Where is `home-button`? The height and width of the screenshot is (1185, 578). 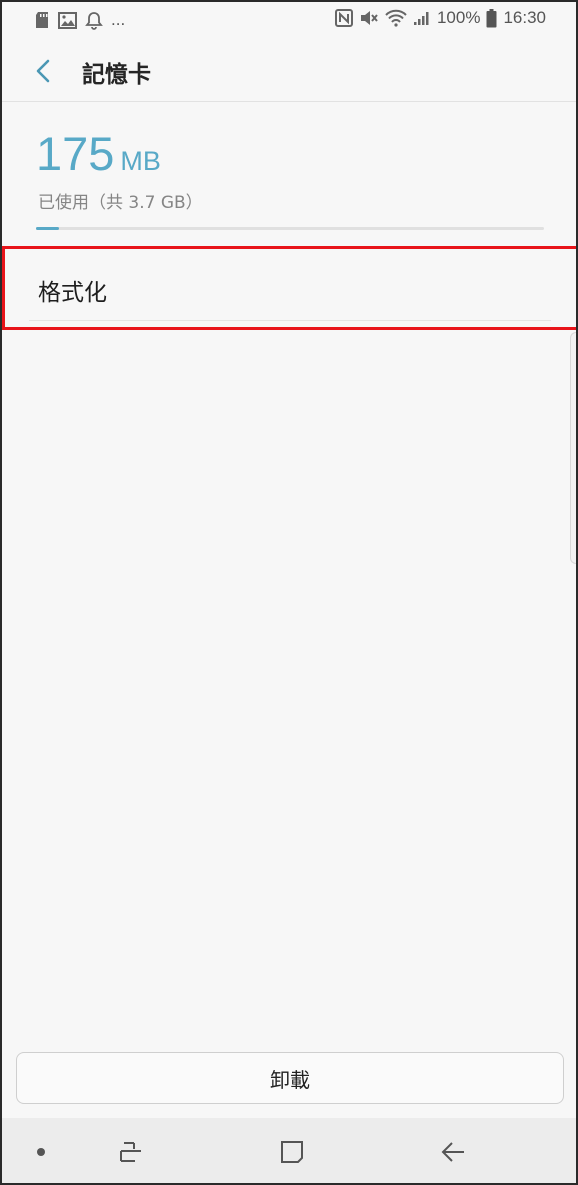
home-button is located at coordinates (292, 1152).